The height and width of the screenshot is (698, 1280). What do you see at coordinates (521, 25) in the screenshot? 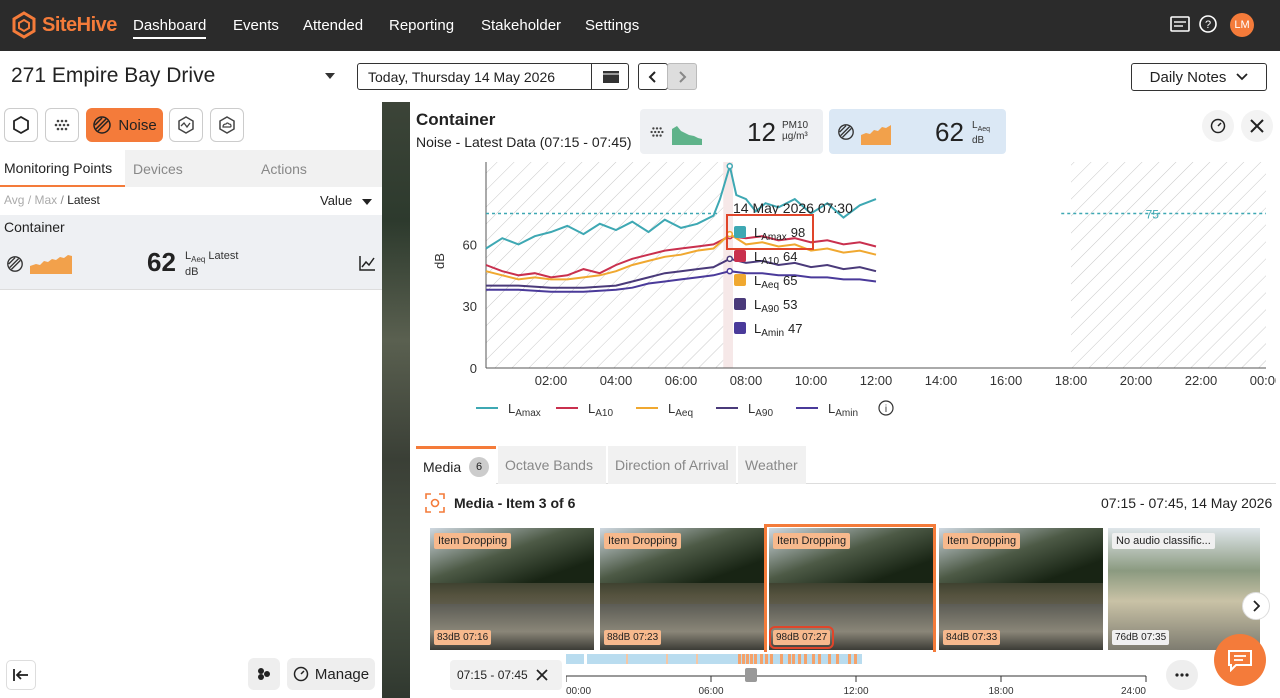
I see `nav-stakeholder: Stakeholder` at bounding box center [521, 25].